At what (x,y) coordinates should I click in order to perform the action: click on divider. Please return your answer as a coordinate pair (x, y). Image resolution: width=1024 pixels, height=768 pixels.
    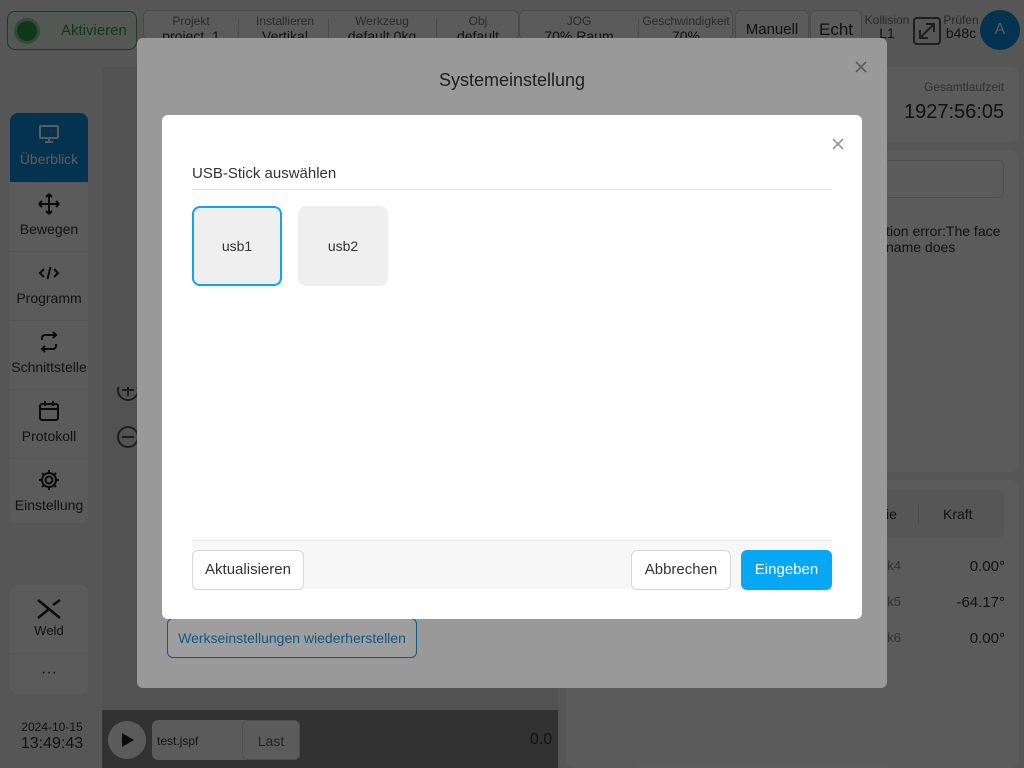
    Looking at the image, I should click on (512, 189).